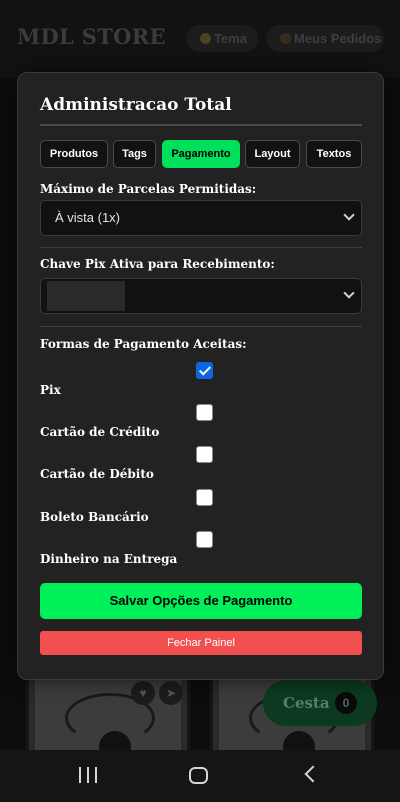 The width and height of the screenshot is (400, 802). Describe the element at coordinates (50, 390) in the screenshot. I see `pix-option-label: Pix` at that location.